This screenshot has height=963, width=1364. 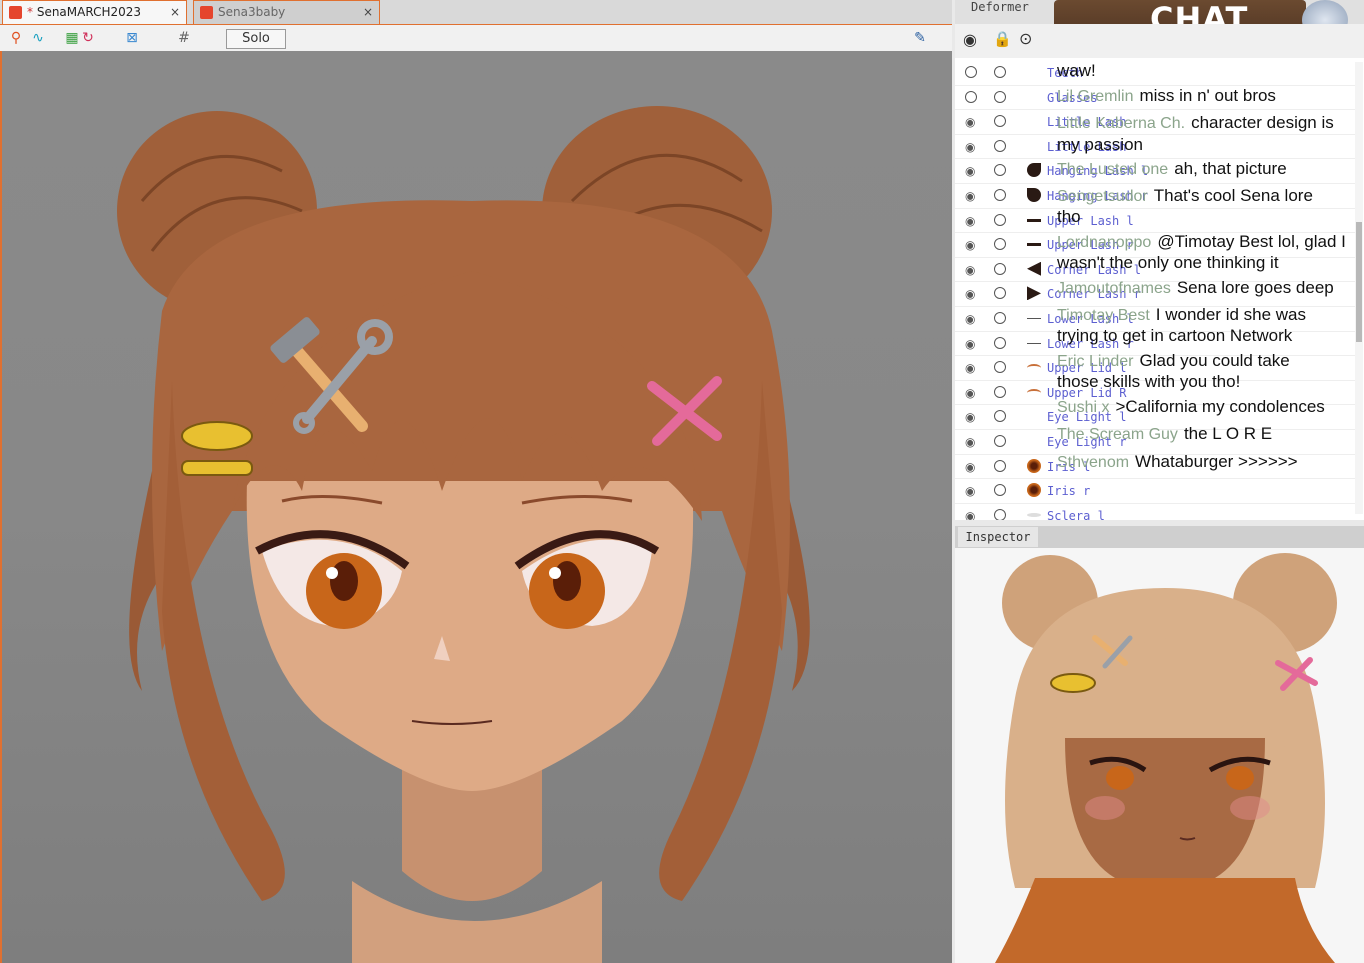 I want to click on canvas-toolbar: ⚲ ∿ ▦ ↻ ⊠ # Solo ✎, so click(x=476, y=38).